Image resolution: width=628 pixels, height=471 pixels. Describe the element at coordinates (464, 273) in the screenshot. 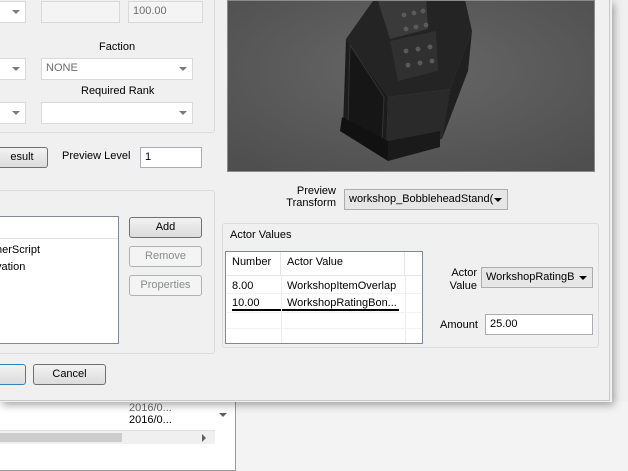

I see `actor-value-label-line1: Actor` at that location.